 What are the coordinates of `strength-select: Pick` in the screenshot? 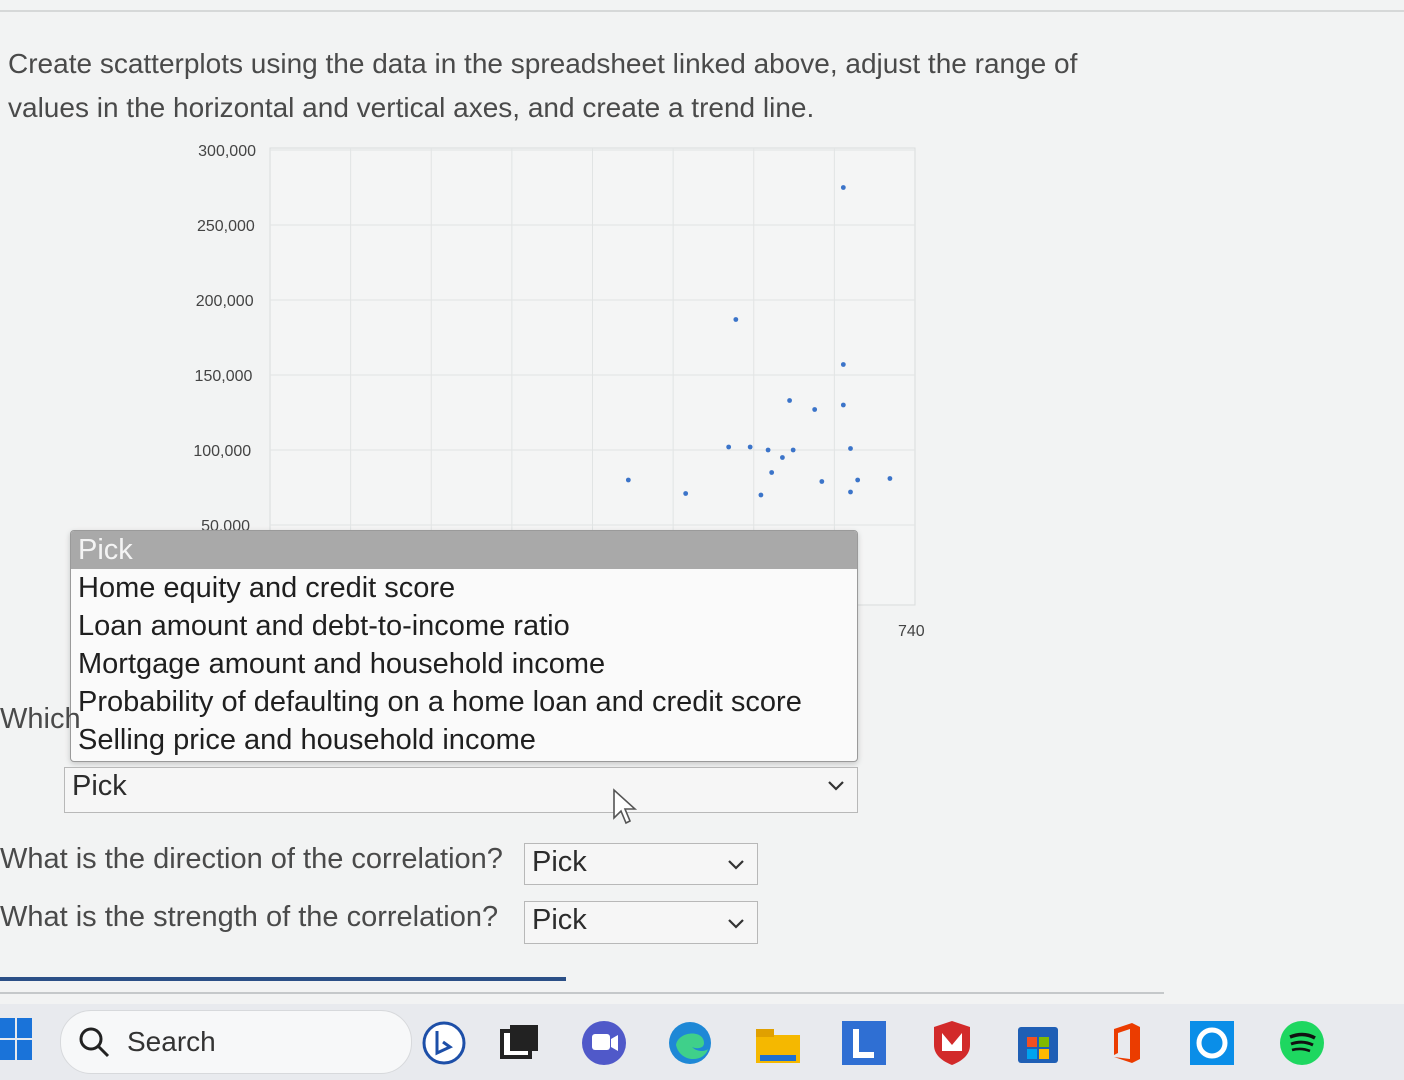 It's located at (641, 922).